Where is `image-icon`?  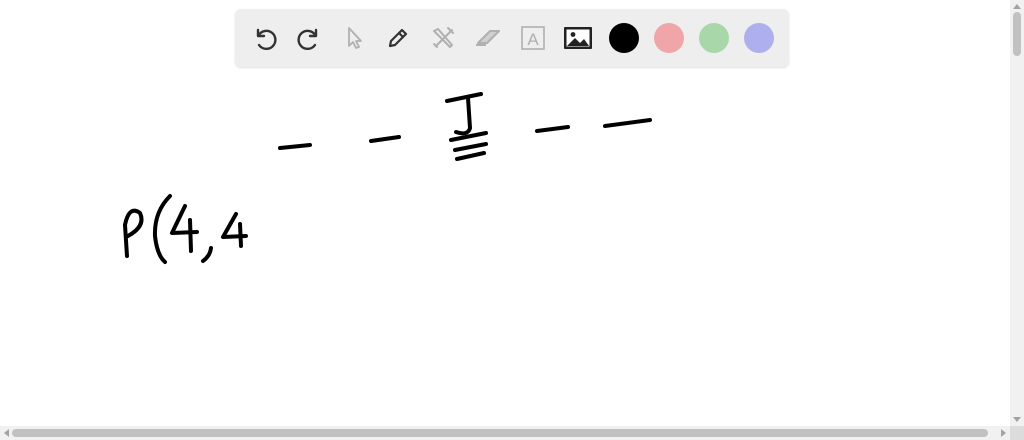 image-icon is located at coordinates (578, 38).